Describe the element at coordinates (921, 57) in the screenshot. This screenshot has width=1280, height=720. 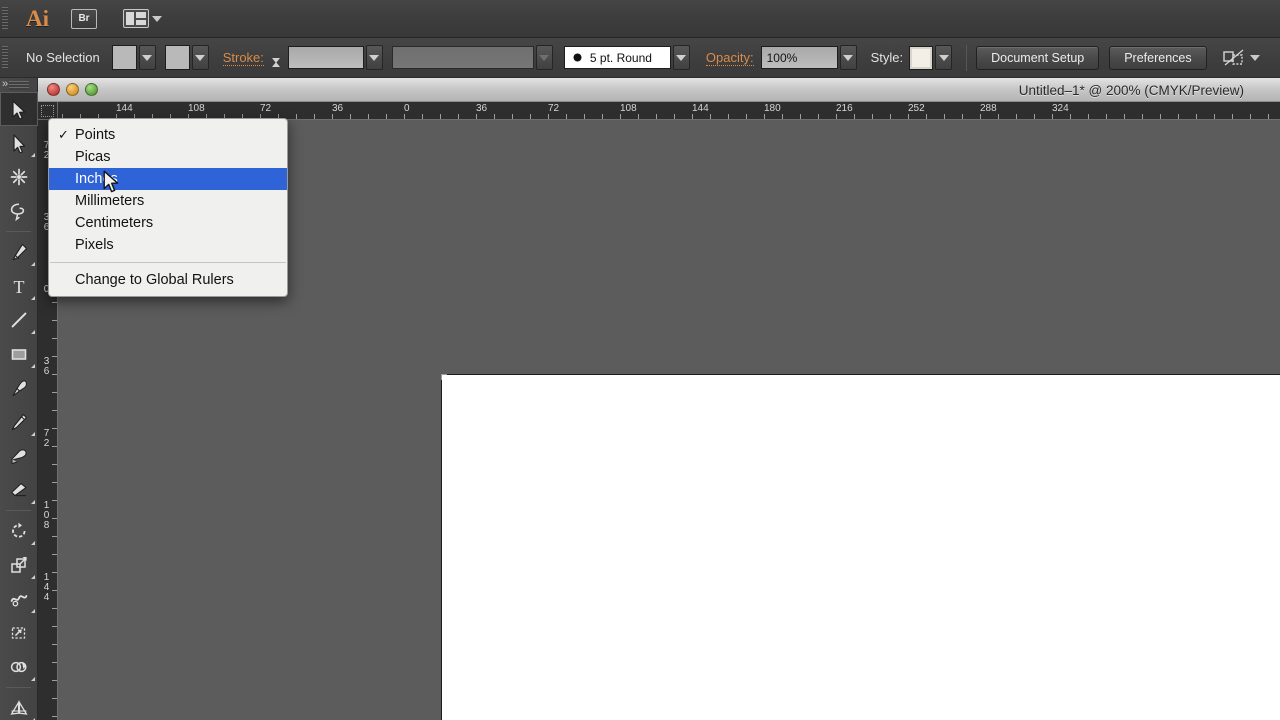
I see `style-swatch` at that location.